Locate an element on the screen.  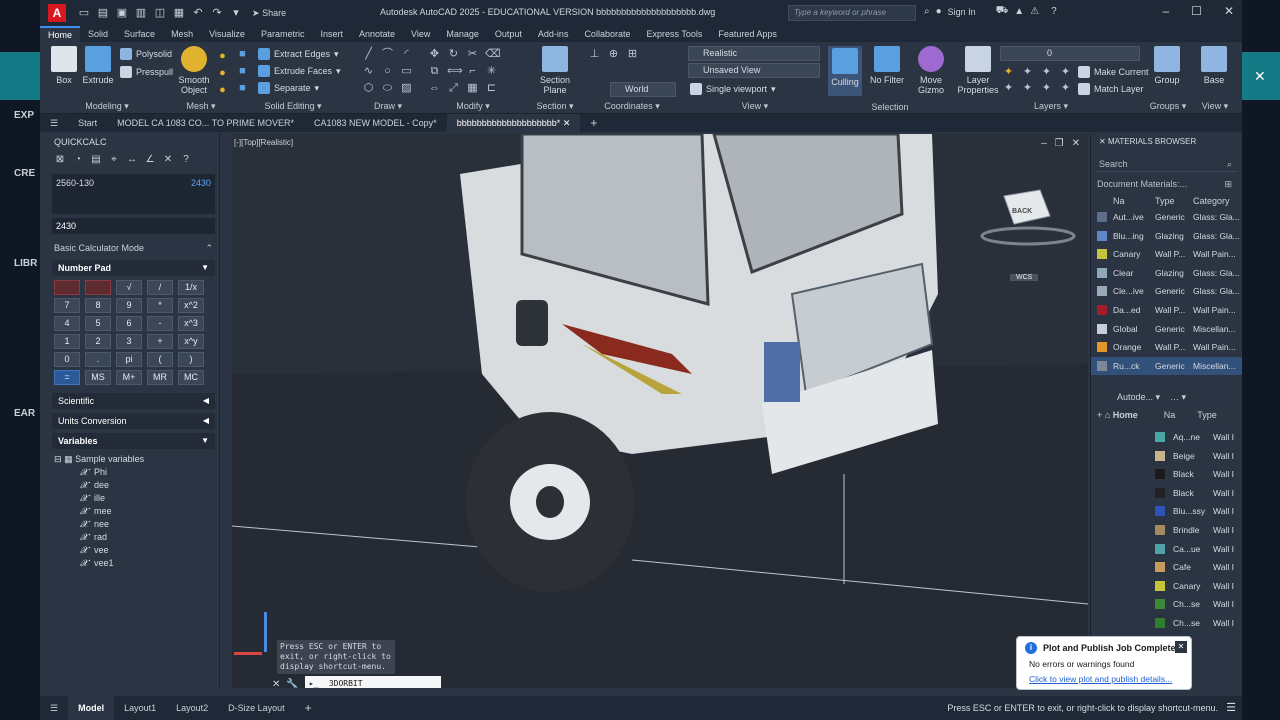
calc-key: 1 is located at coordinates (67, 341).